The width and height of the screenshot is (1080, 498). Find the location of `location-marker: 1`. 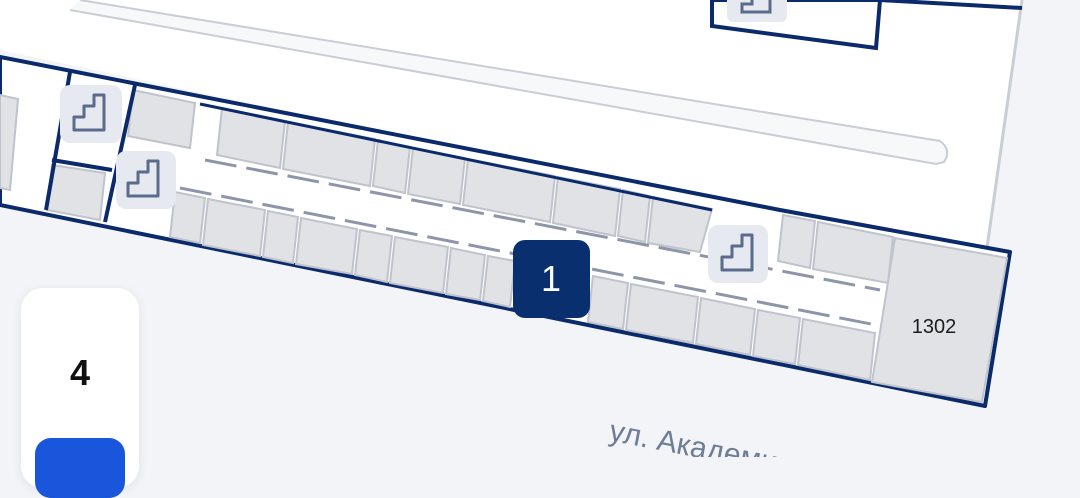

location-marker: 1 is located at coordinates (551, 279).